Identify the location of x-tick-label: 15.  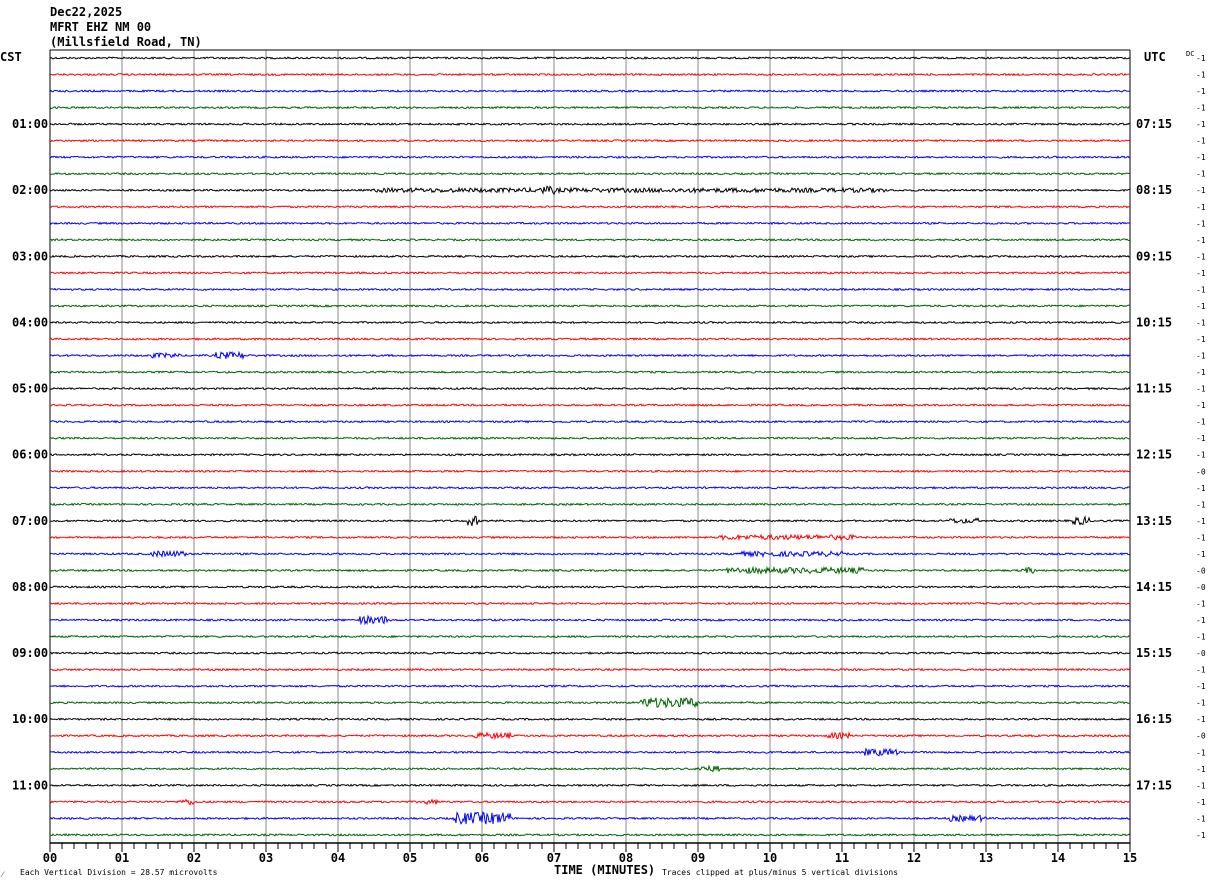
(1130, 858).